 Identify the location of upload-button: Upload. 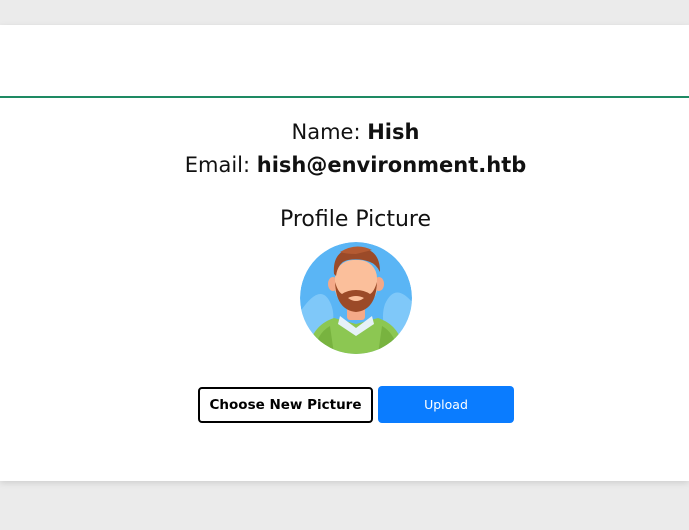
(446, 404).